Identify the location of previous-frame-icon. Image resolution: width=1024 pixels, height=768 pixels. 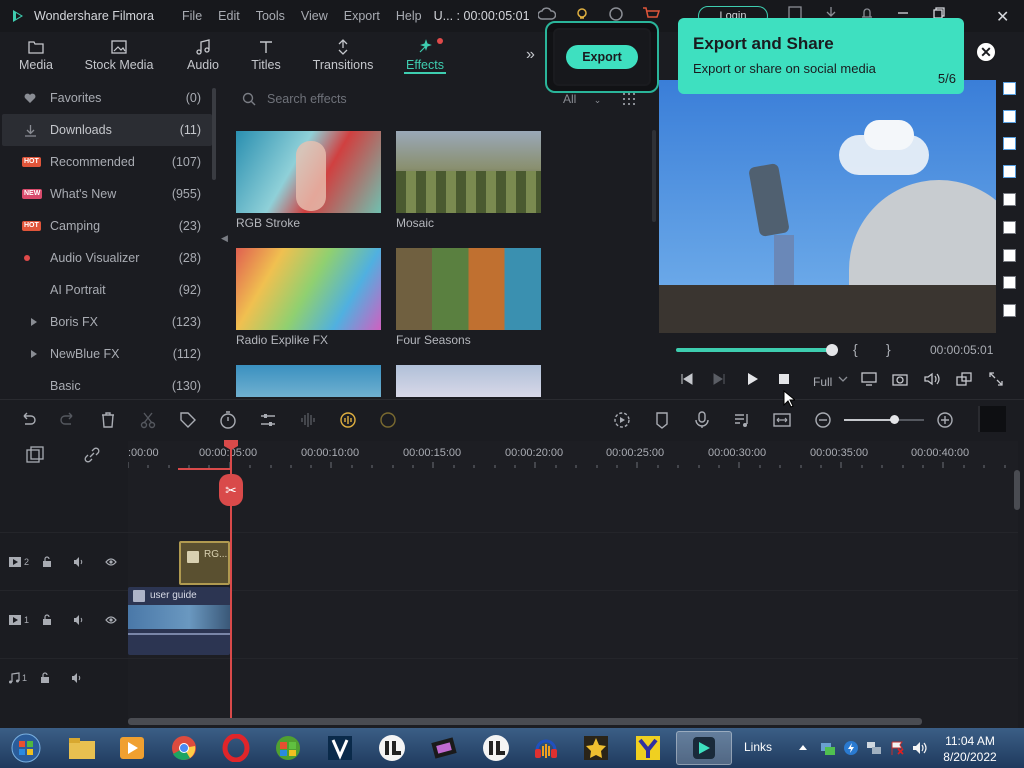
(687, 379).